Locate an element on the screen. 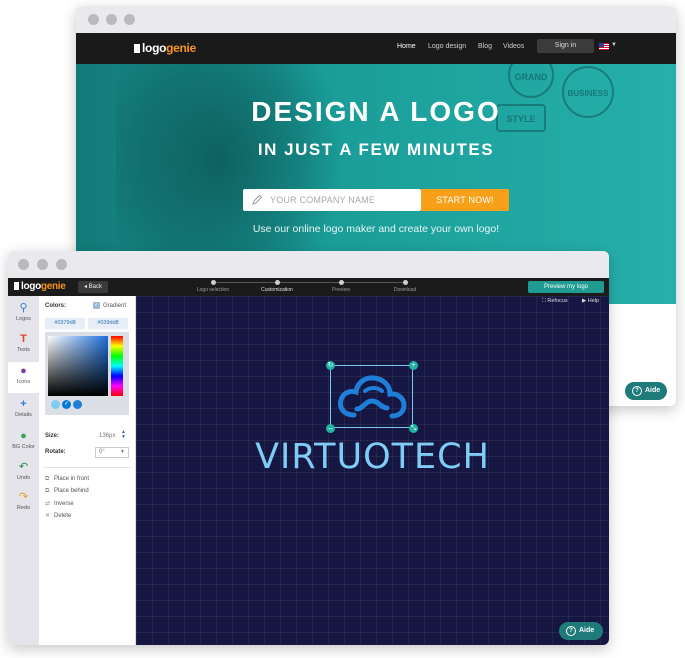  resize-handle-icon: ⤡ is located at coordinates (413, 428).